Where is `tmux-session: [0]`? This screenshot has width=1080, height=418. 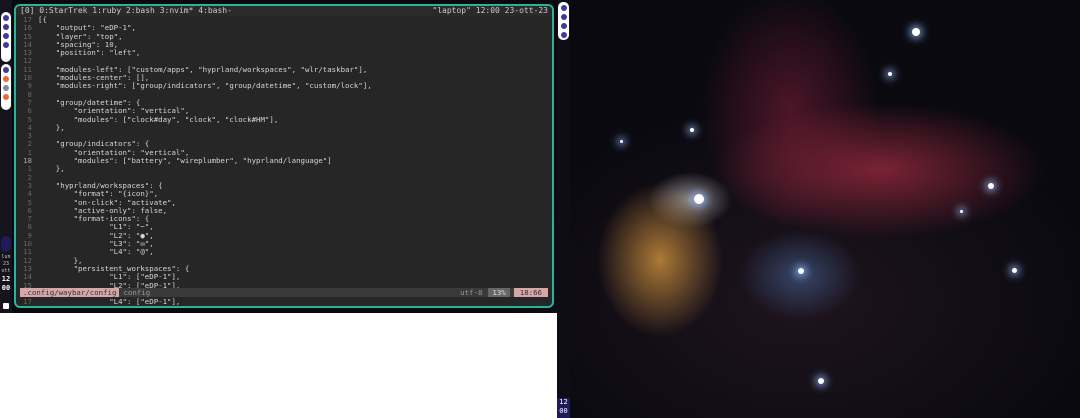 tmux-session: [0] is located at coordinates (27, 10).